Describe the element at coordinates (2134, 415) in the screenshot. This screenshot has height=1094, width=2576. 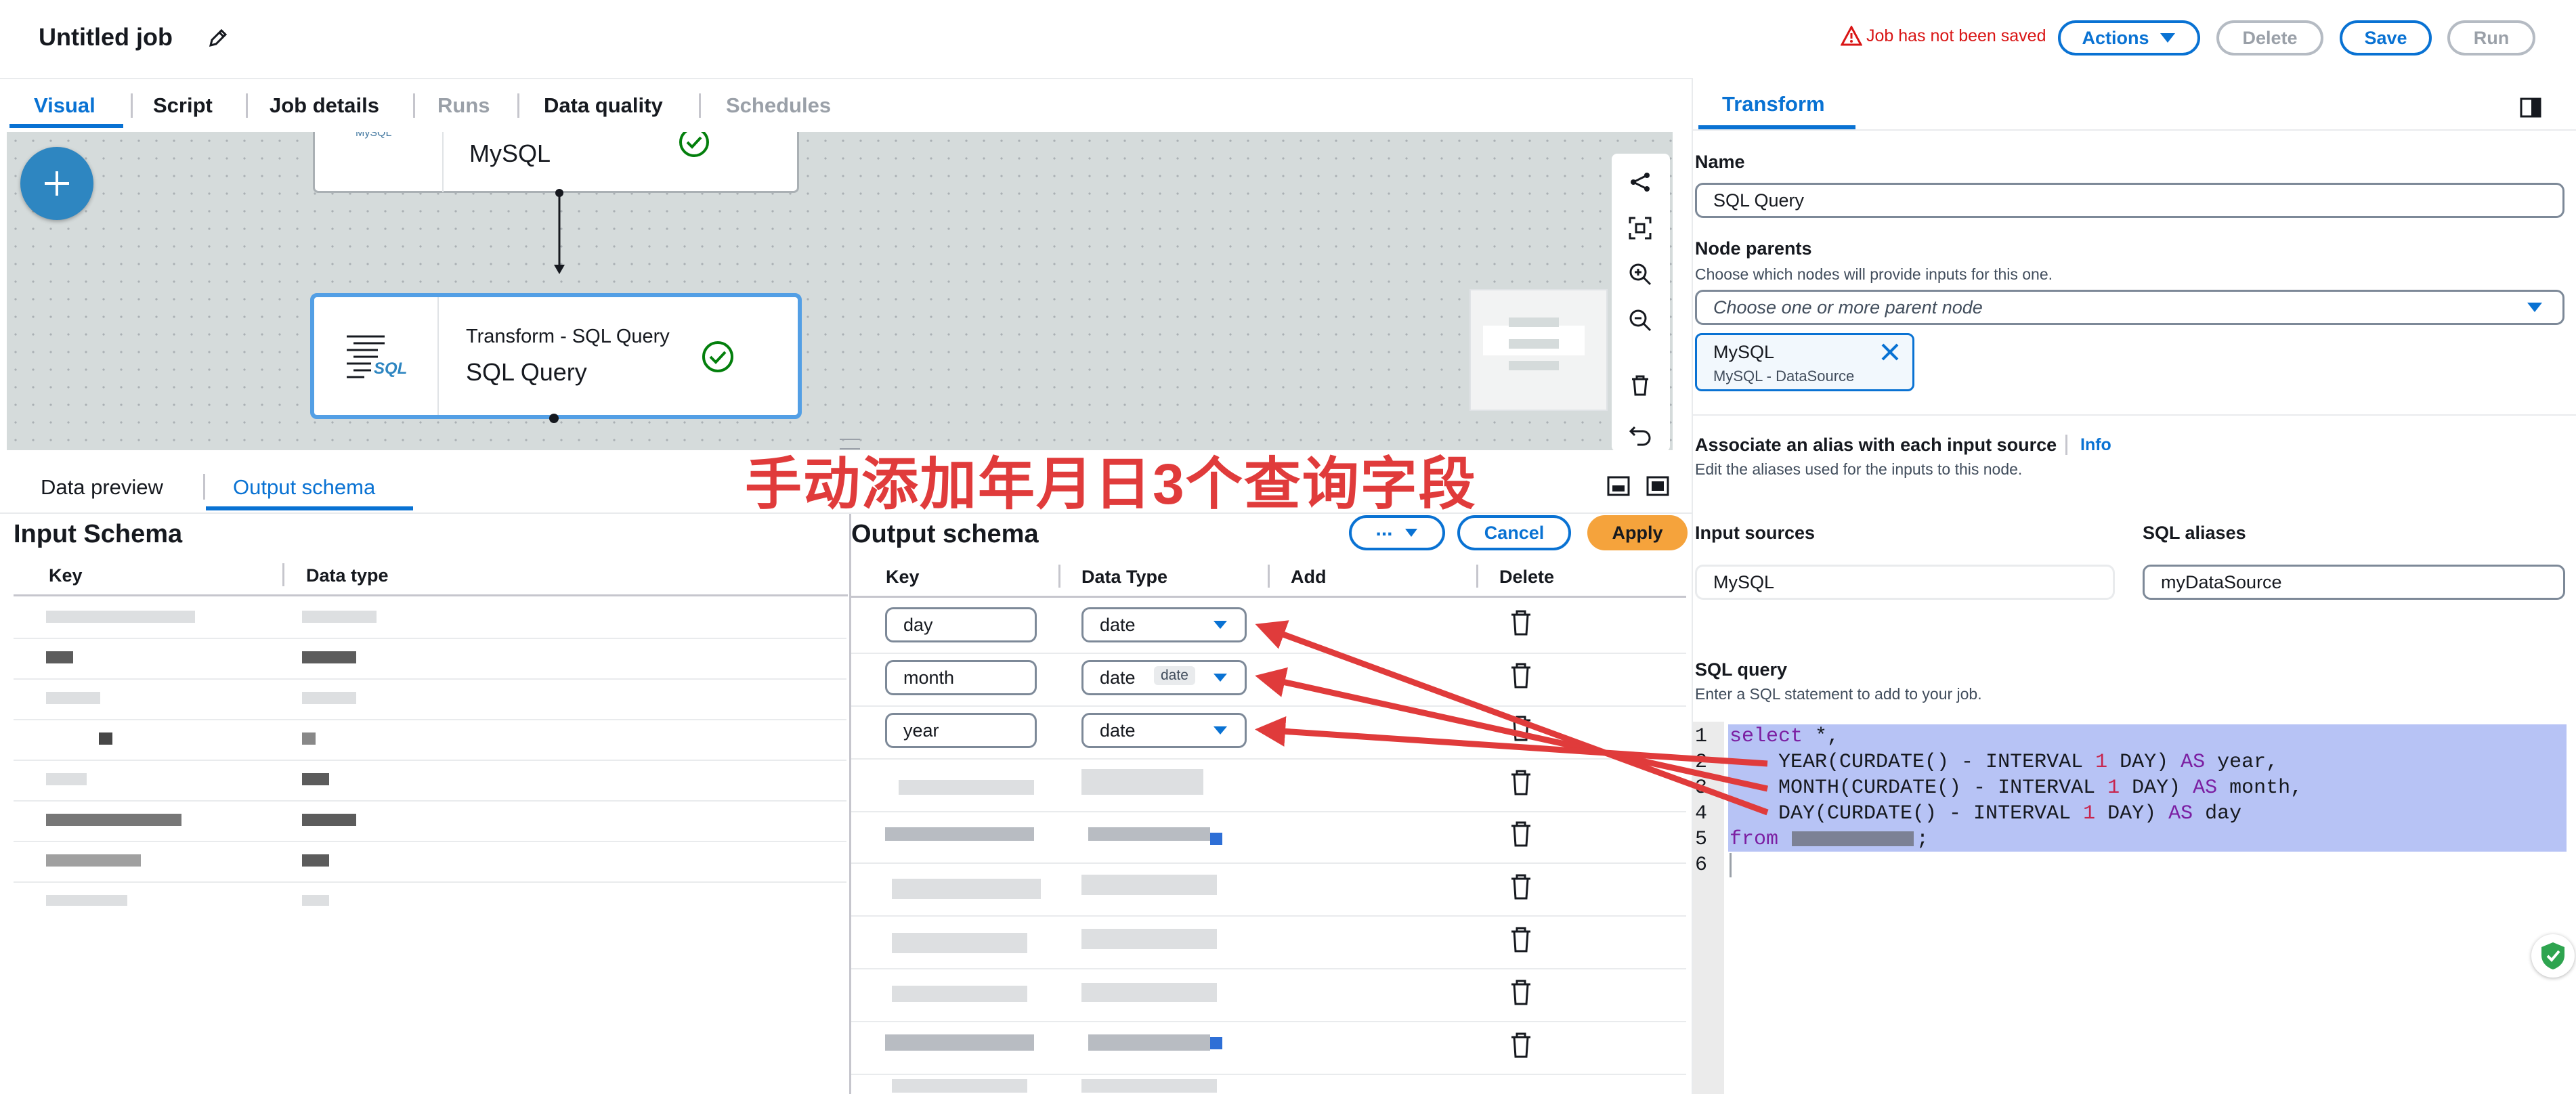
I see `section-divider` at that location.